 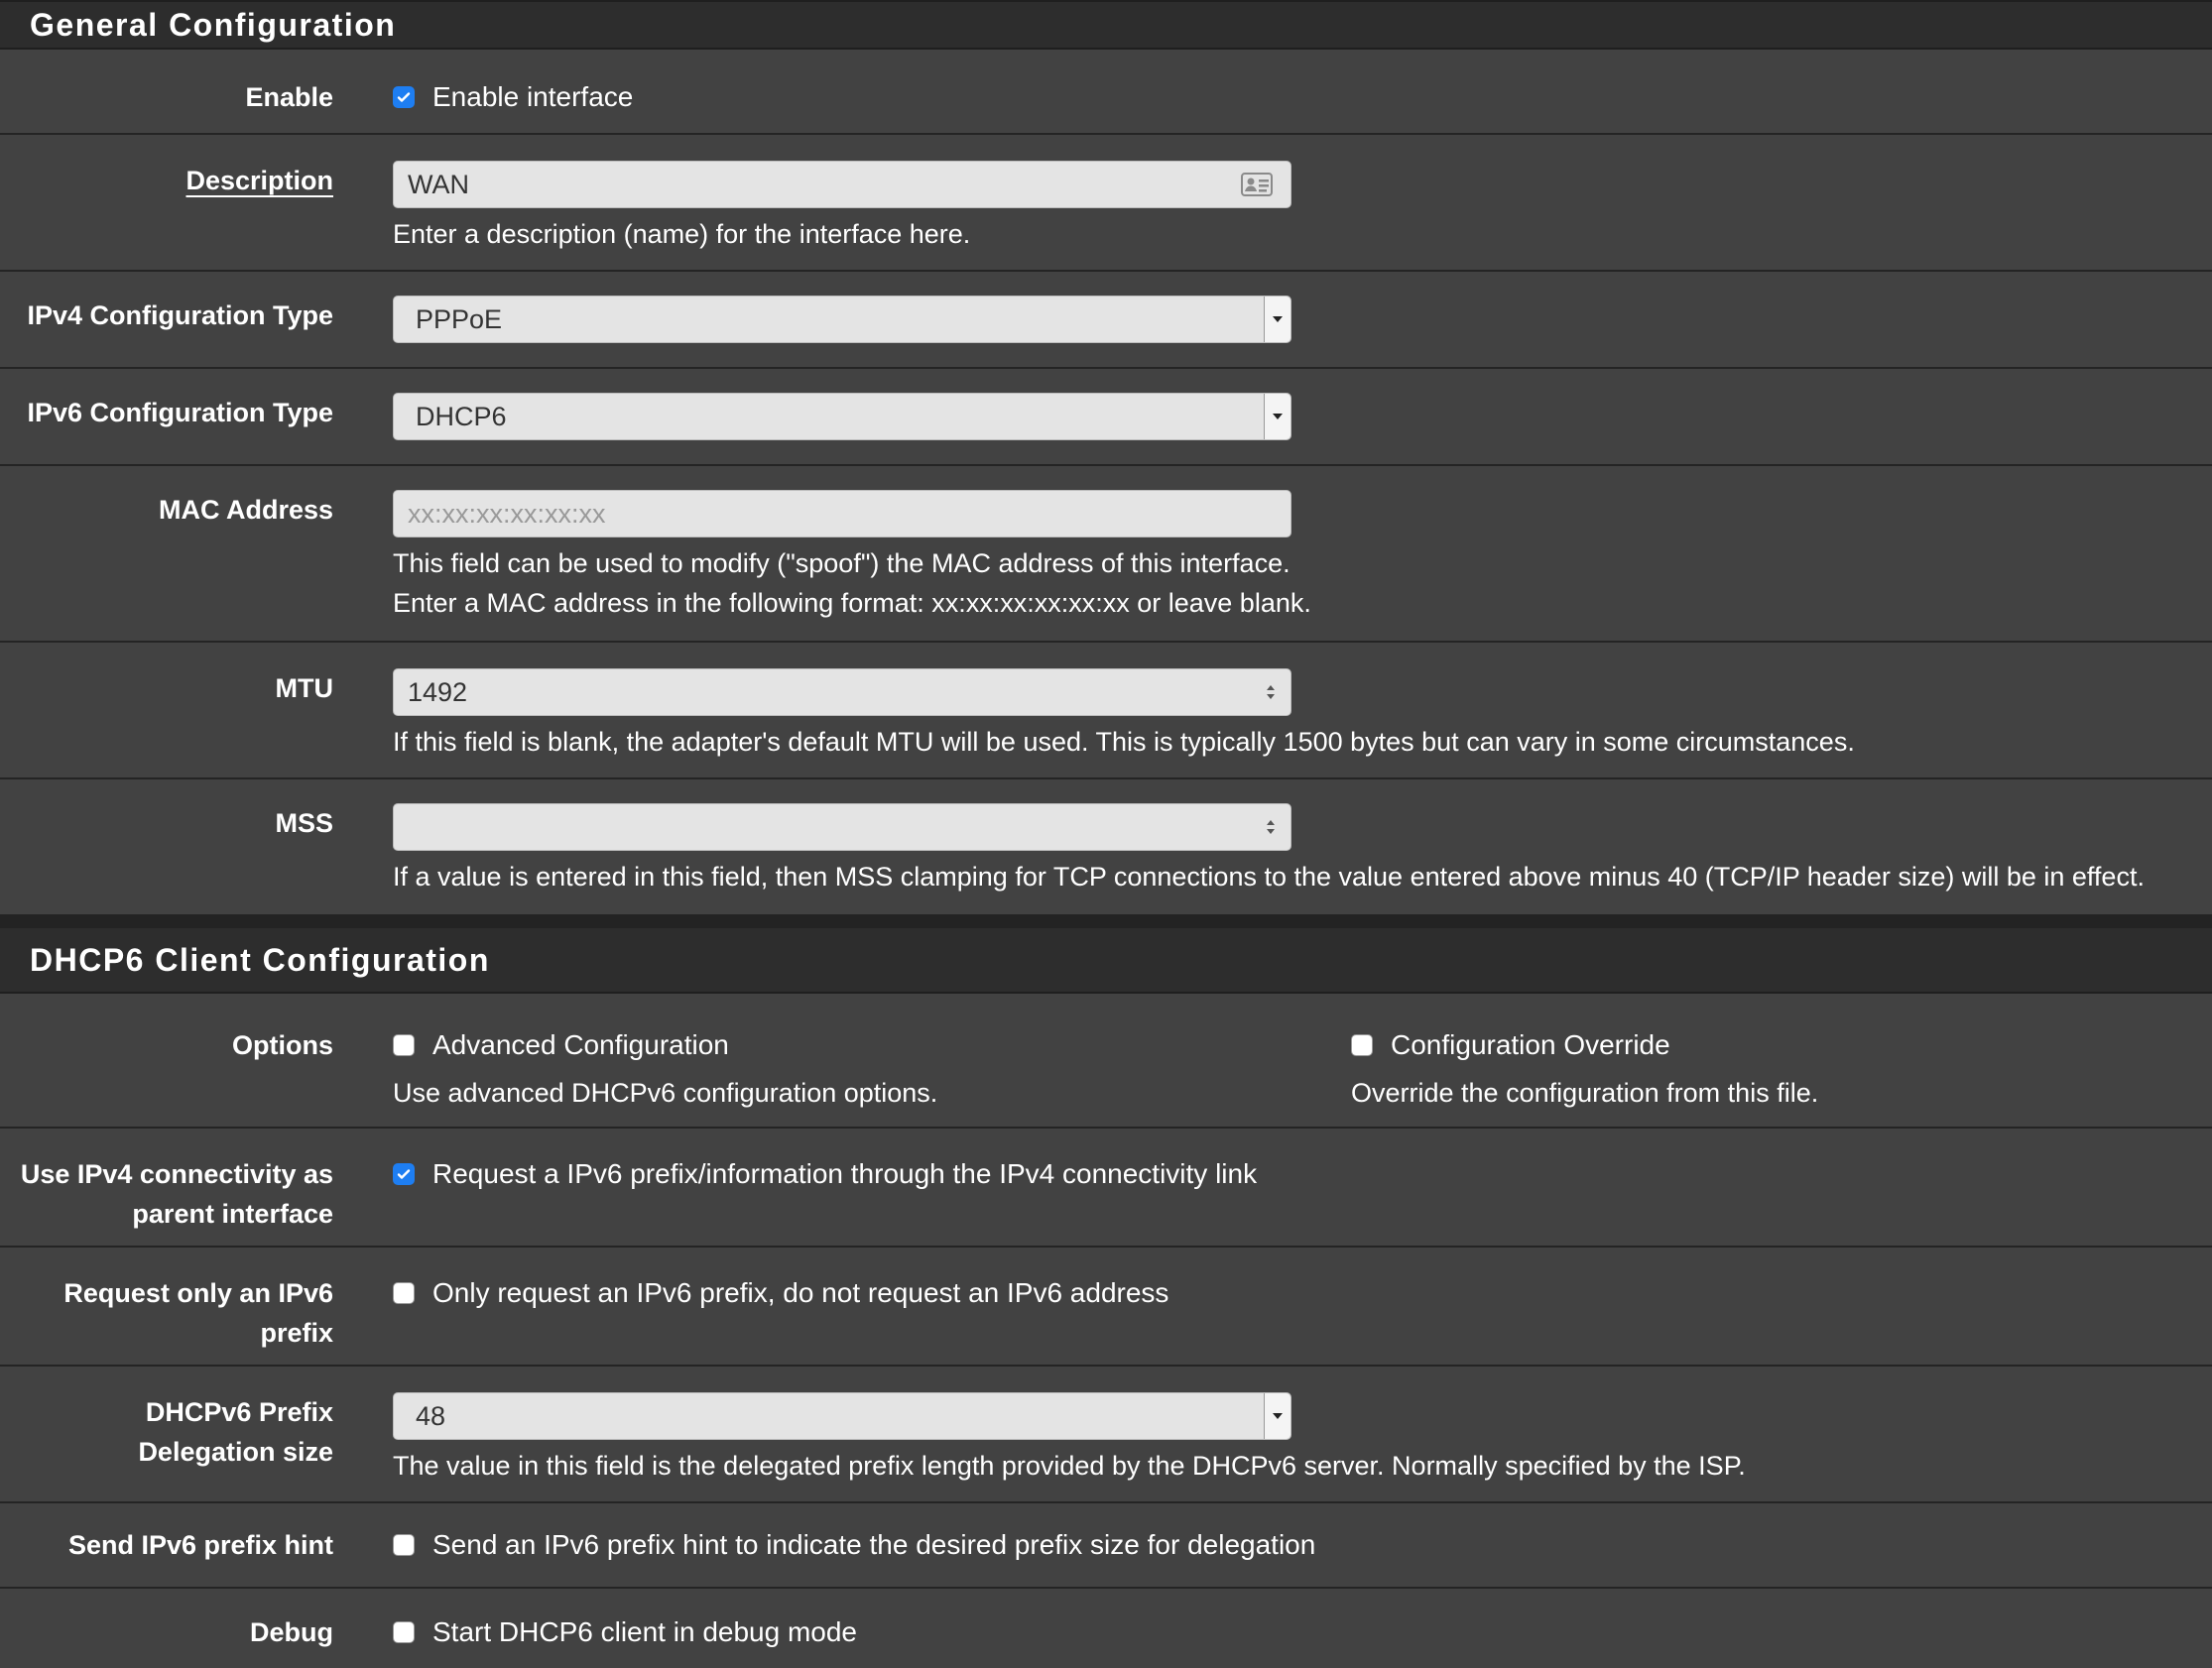 I want to click on section-title: DHCP6 Client Configuration, so click(x=260, y=959).